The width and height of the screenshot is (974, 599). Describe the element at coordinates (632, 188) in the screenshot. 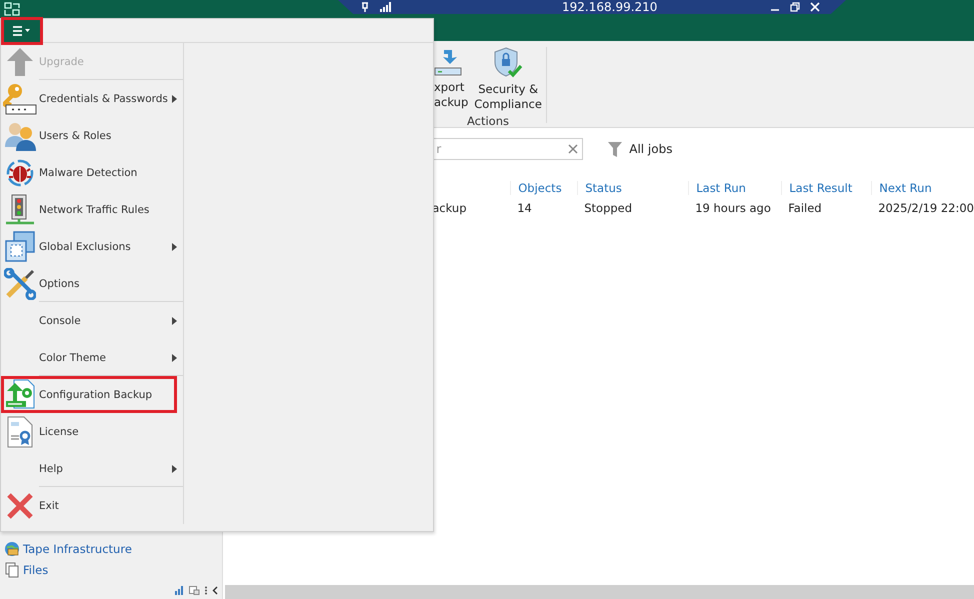

I see `column-header: Status` at that location.